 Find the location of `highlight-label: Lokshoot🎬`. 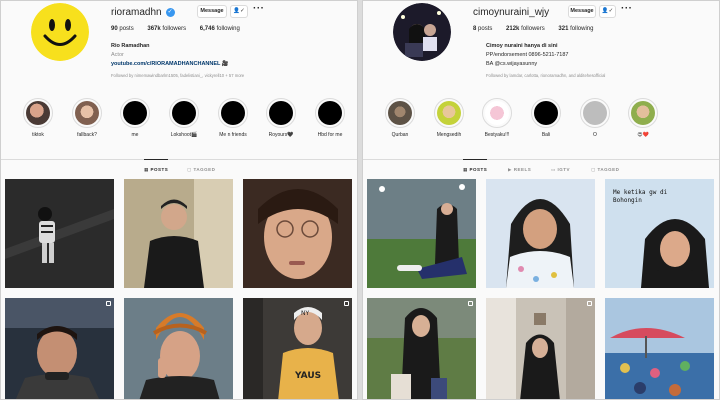

highlight-label: Lokshoot🎬 is located at coordinates (184, 135).